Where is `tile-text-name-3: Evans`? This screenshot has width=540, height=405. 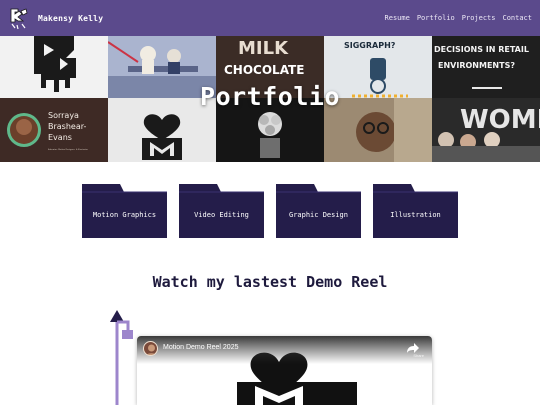 tile-text-name-3: Evans is located at coordinates (60, 137).